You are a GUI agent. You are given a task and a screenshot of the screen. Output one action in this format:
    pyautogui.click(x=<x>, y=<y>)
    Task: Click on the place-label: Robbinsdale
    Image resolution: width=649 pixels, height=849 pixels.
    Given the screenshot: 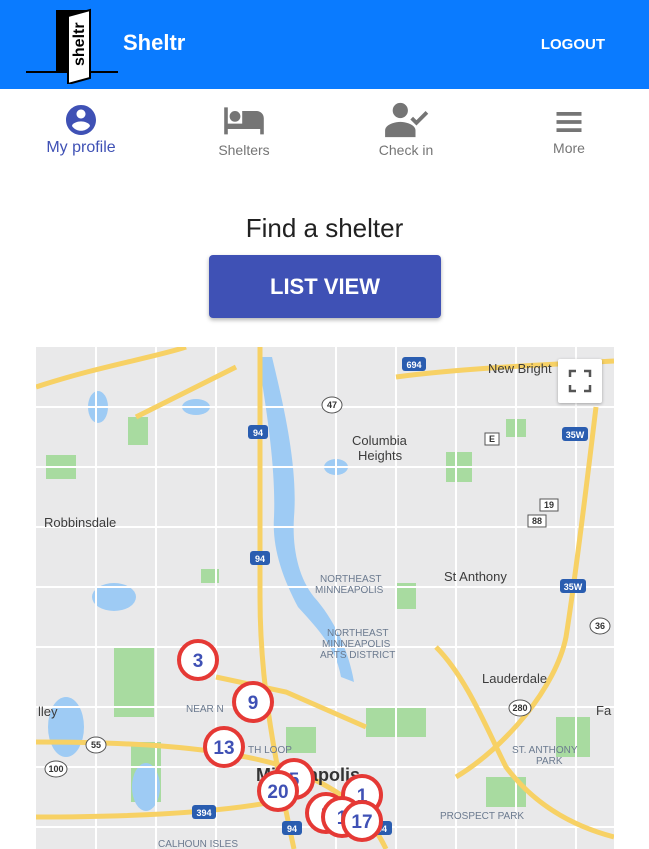 What is the action you would take?
    pyautogui.click(x=80, y=522)
    